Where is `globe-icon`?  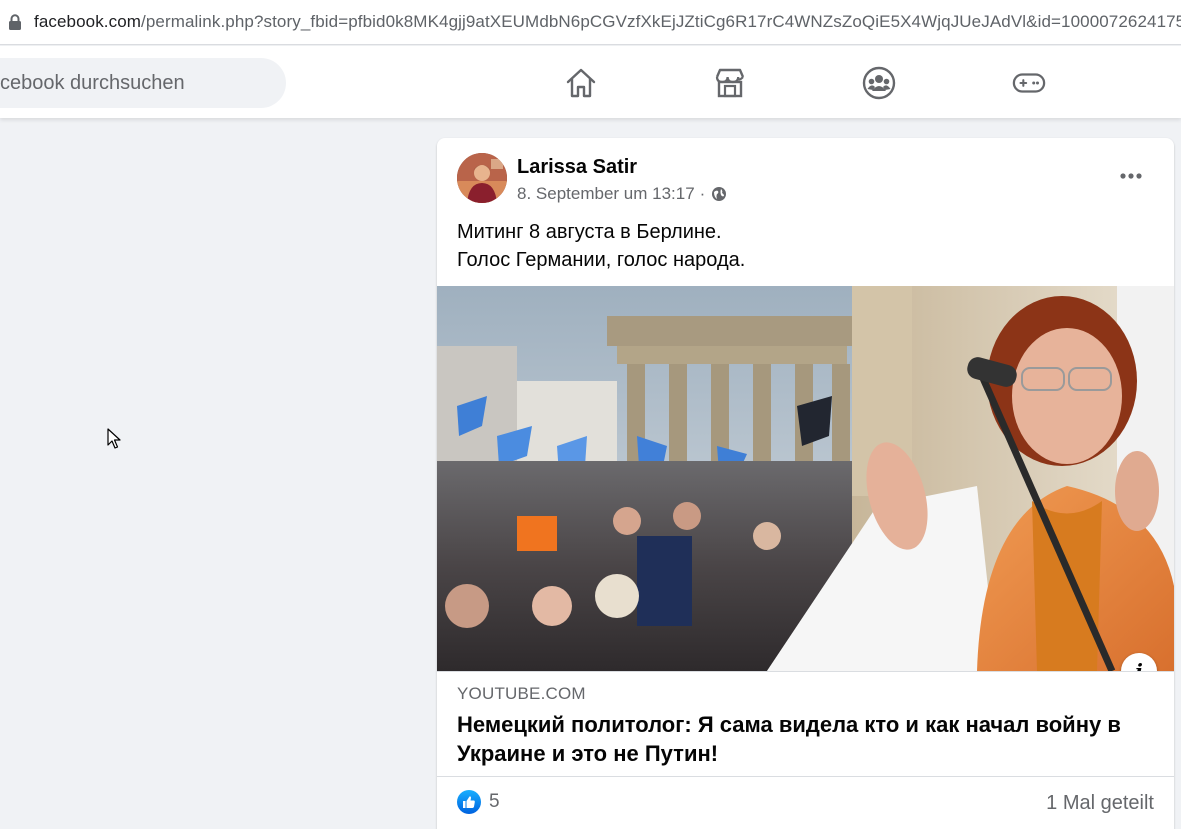
globe-icon is located at coordinates (719, 194).